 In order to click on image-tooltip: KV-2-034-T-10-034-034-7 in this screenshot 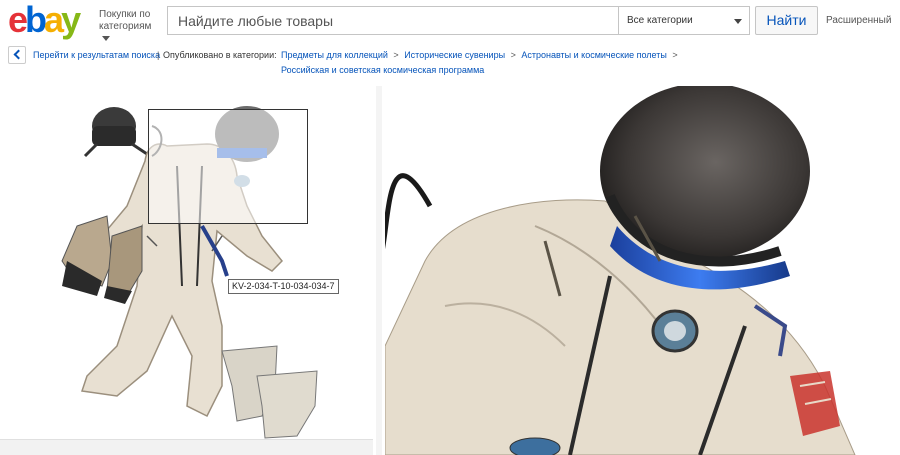, I will do `click(283, 286)`.